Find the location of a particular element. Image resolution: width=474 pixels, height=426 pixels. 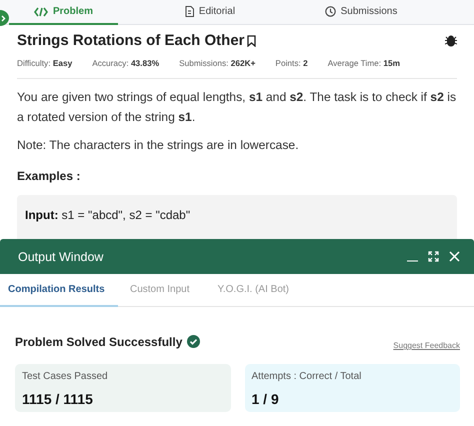

card-value: 1 / 9 is located at coordinates (266, 399).